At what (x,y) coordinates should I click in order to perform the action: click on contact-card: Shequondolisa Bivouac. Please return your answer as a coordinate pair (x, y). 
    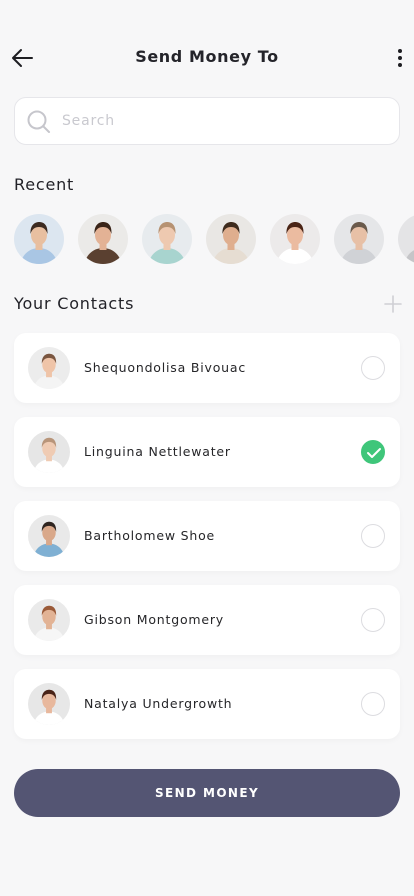
    Looking at the image, I should click on (207, 368).